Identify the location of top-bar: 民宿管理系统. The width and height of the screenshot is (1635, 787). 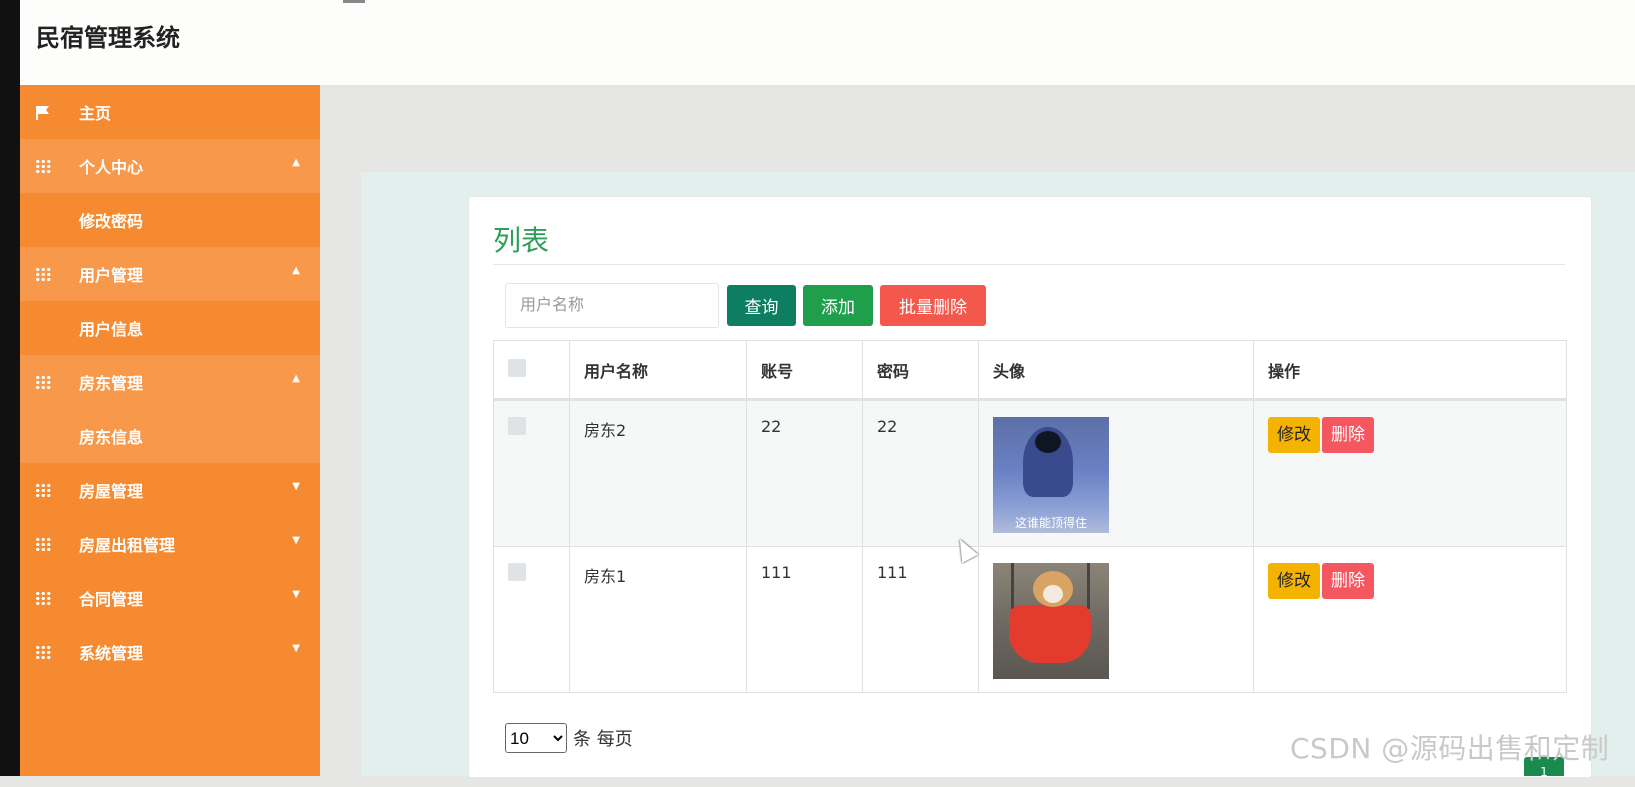
(827, 43).